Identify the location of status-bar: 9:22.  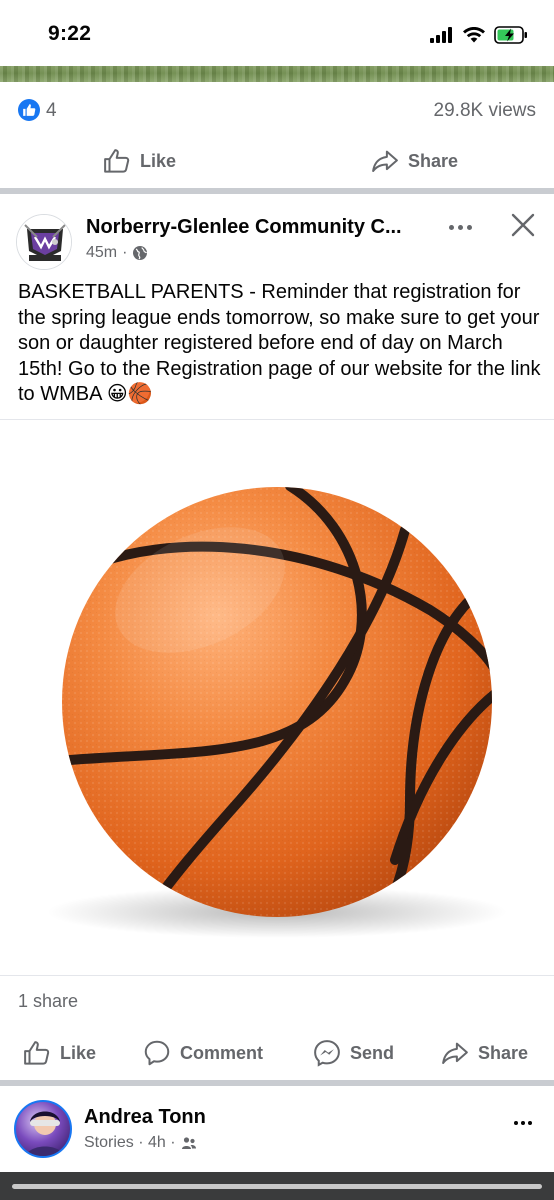
(277, 33).